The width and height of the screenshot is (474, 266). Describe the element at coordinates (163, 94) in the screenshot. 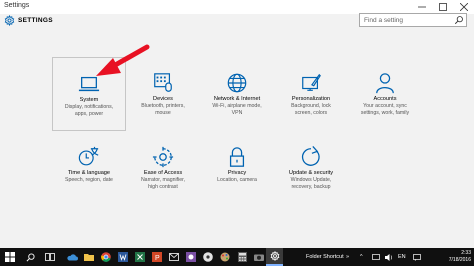

I see `tile-devices: Devices Bluetooth, printers, mouse` at that location.